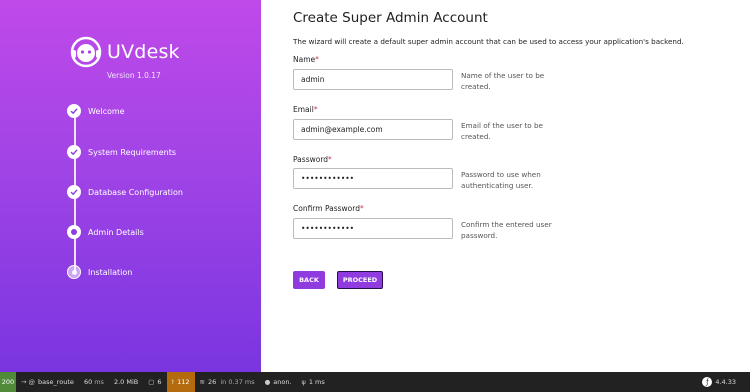  Describe the element at coordinates (305, 109) in the screenshot. I see `email-label: Email*` at that location.